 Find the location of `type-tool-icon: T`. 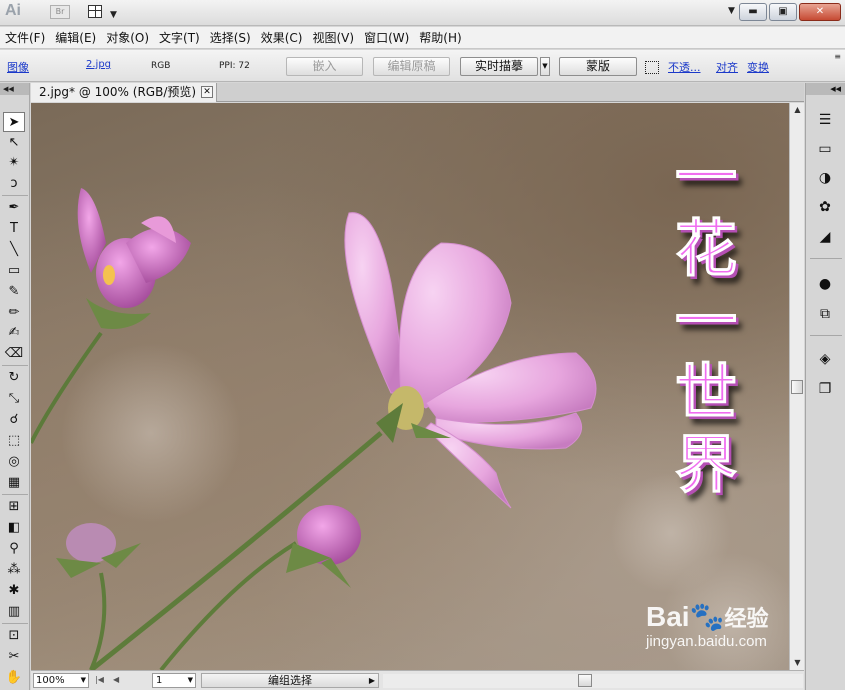

type-tool-icon: T is located at coordinates (14, 229).